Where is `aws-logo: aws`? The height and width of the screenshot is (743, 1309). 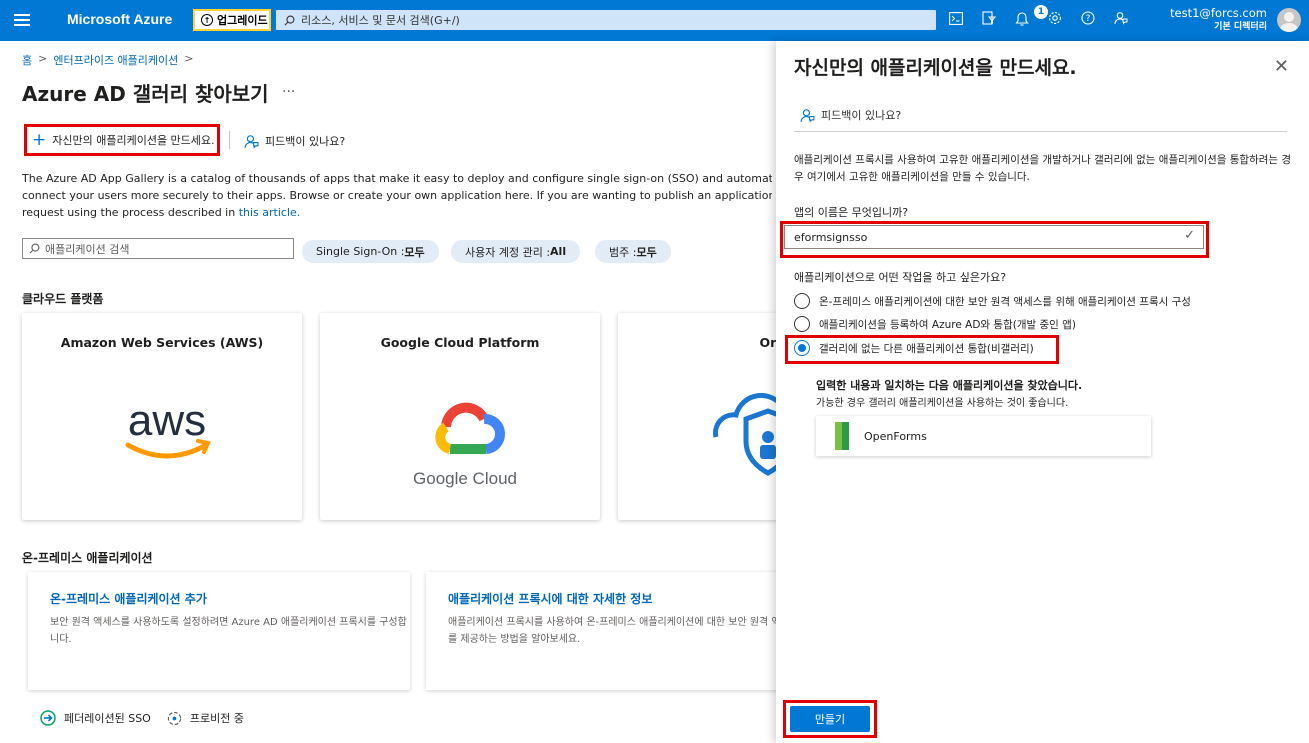 aws-logo: aws is located at coordinates (167, 424).